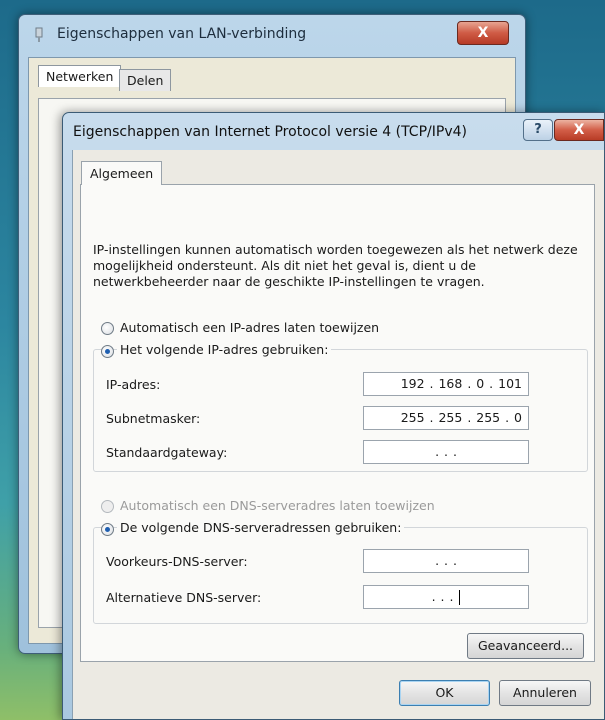  What do you see at coordinates (446, 418) in the screenshot?
I see `subnet-input: 255 . 255 . 255 . 0` at bounding box center [446, 418].